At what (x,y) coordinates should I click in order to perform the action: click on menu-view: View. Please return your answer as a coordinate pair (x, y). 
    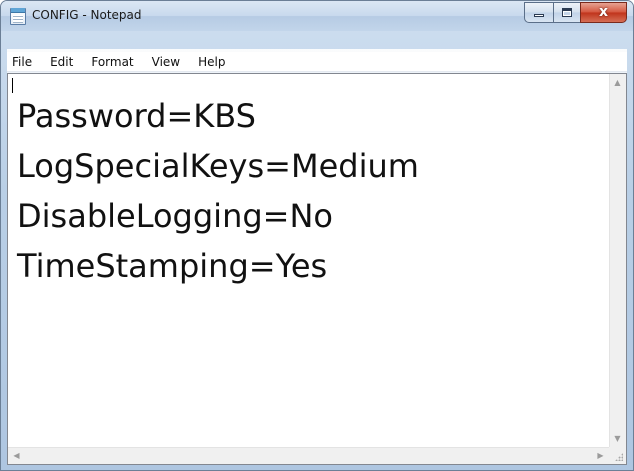
    Looking at the image, I should click on (165, 62).